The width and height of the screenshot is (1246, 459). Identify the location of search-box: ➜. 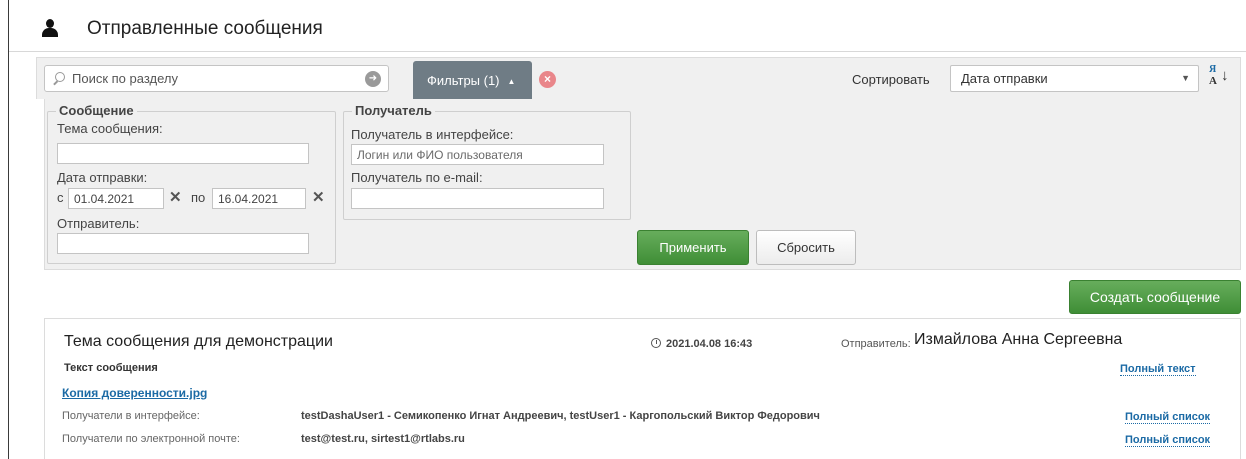
(216, 78).